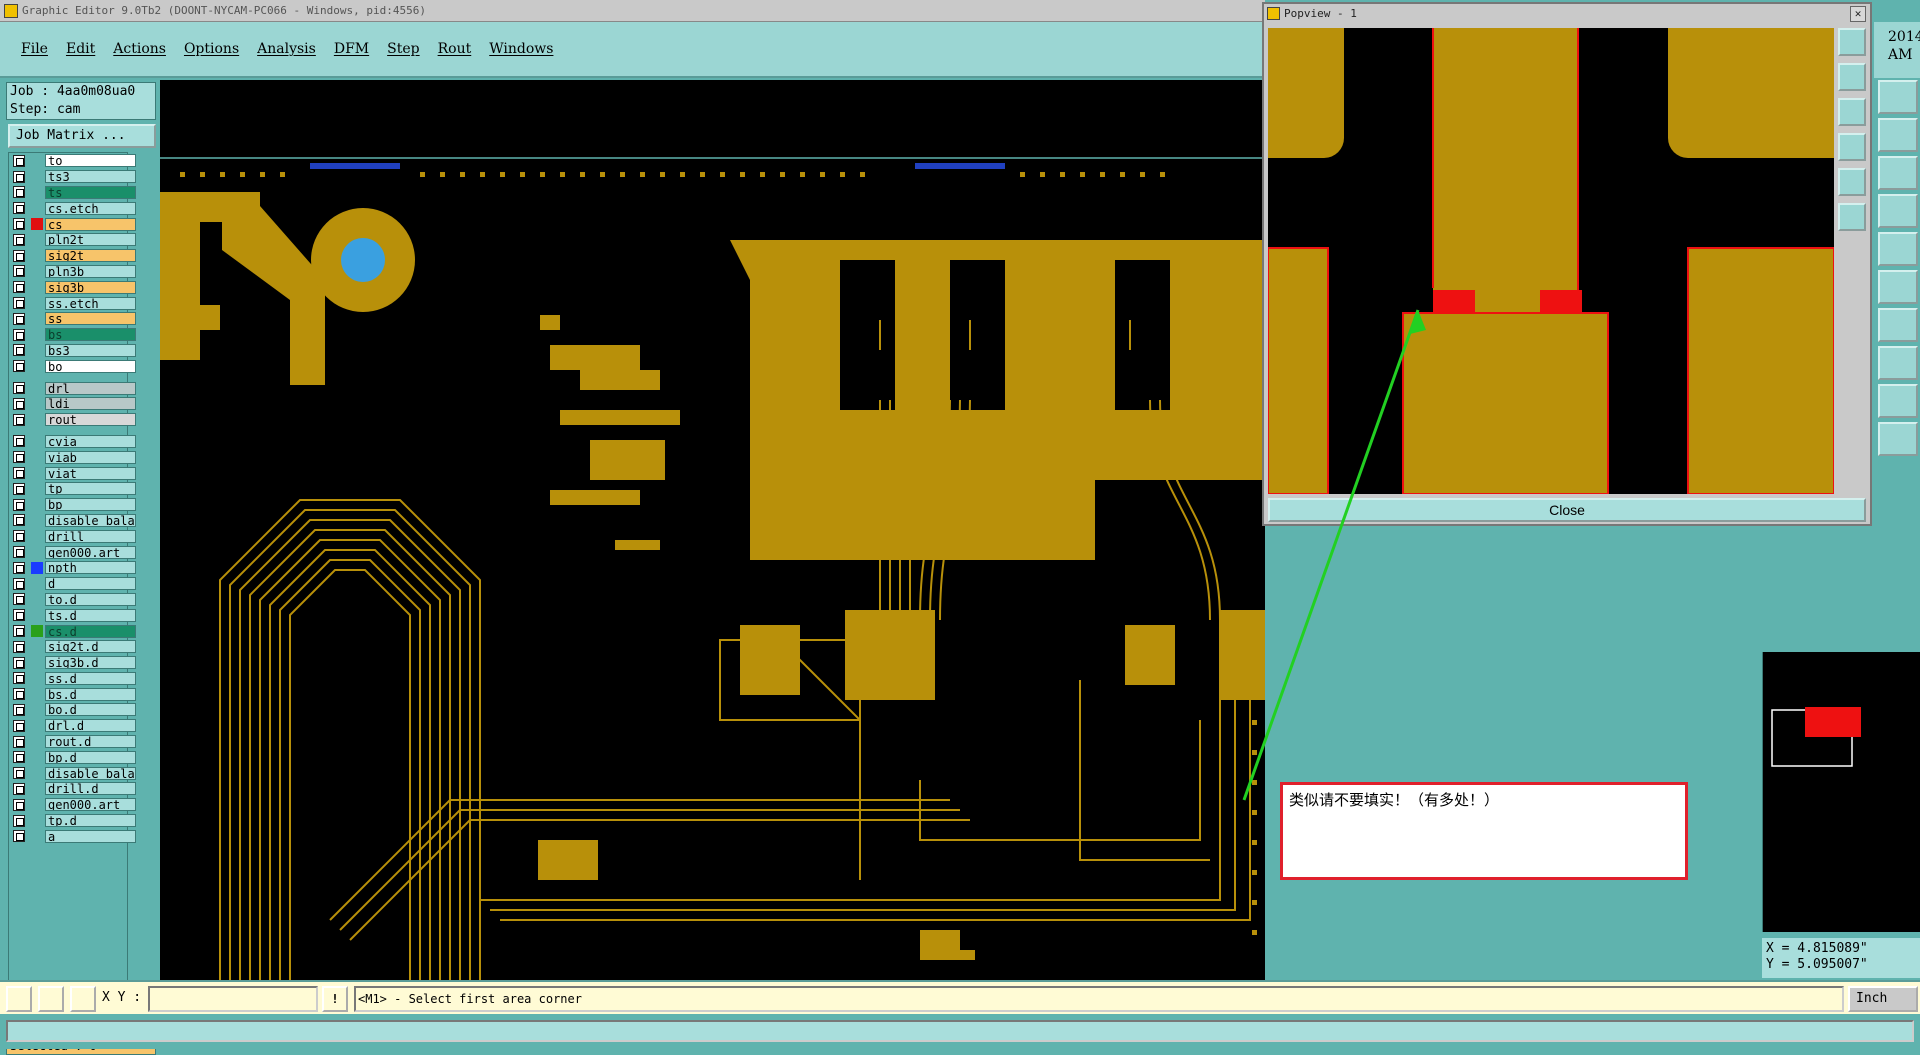  I want to click on menu-step: Step, so click(403, 49).